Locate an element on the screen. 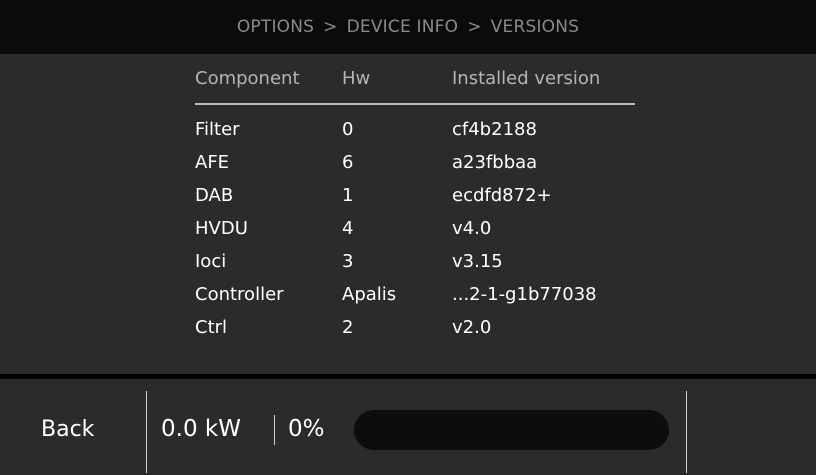 The height and width of the screenshot is (475, 816). column-header-hw: Hw is located at coordinates (356, 78).